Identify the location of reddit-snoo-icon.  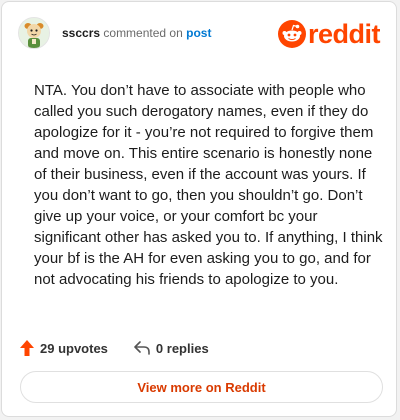
(291, 34).